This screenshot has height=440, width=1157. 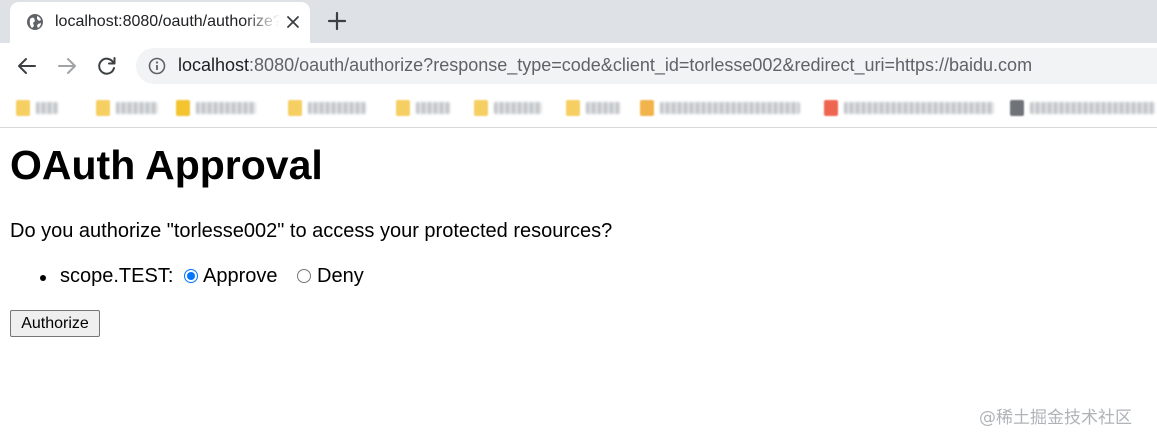 I want to click on scope-label: scope.TEST:, so click(x=117, y=276).